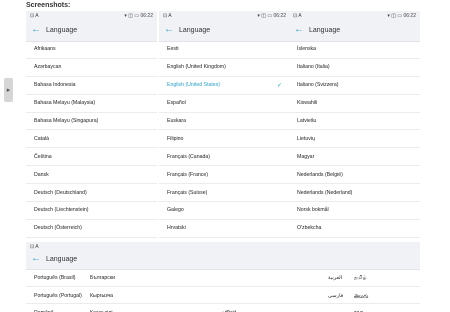 The image size is (450, 312). I want to click on language-row: Bahasa Melayu (Malaysia), so click(91, 104).